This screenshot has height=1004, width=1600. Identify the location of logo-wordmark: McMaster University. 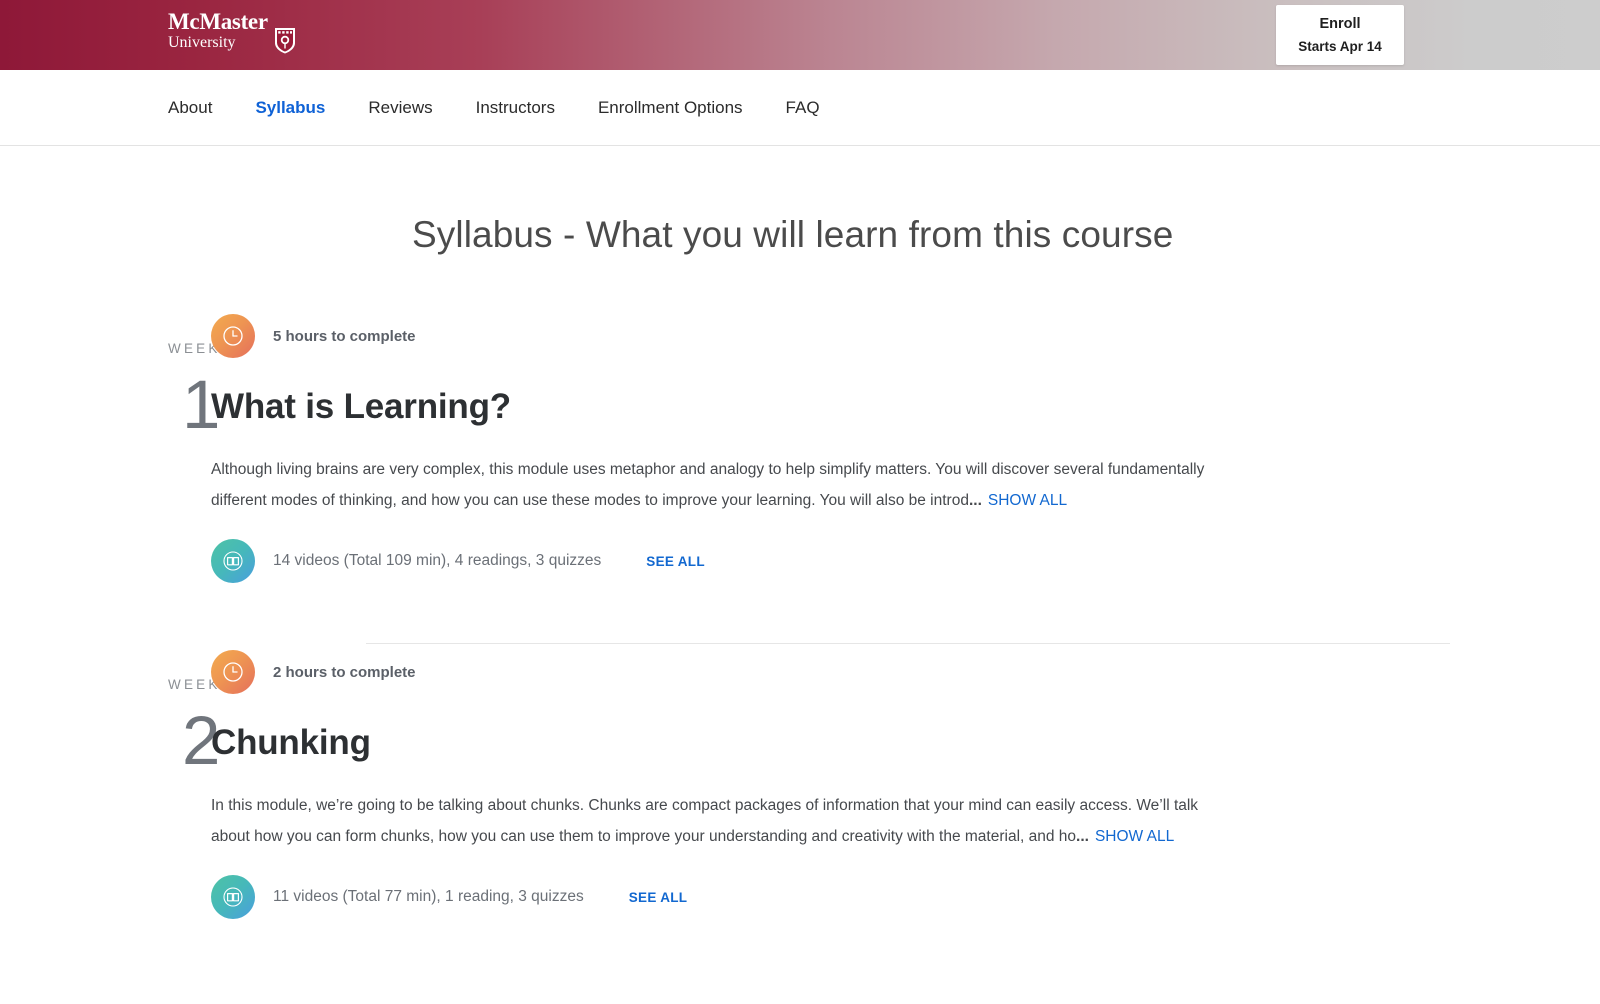
(218, 30).